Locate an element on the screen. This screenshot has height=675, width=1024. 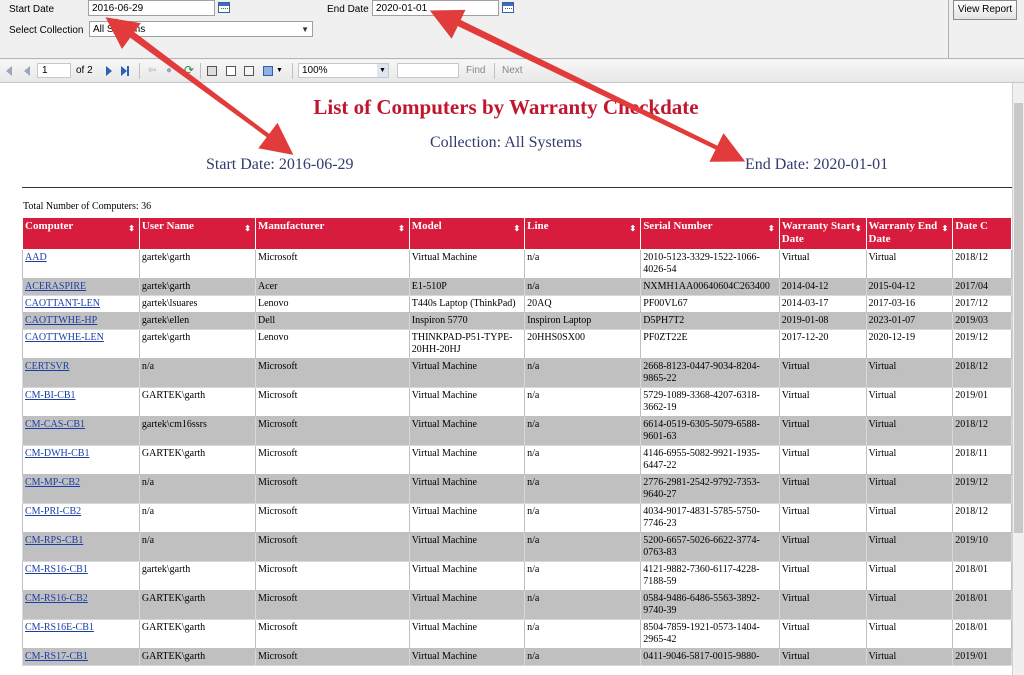
computer-link: ACERASPIRE is located at coordinates (55, 286).